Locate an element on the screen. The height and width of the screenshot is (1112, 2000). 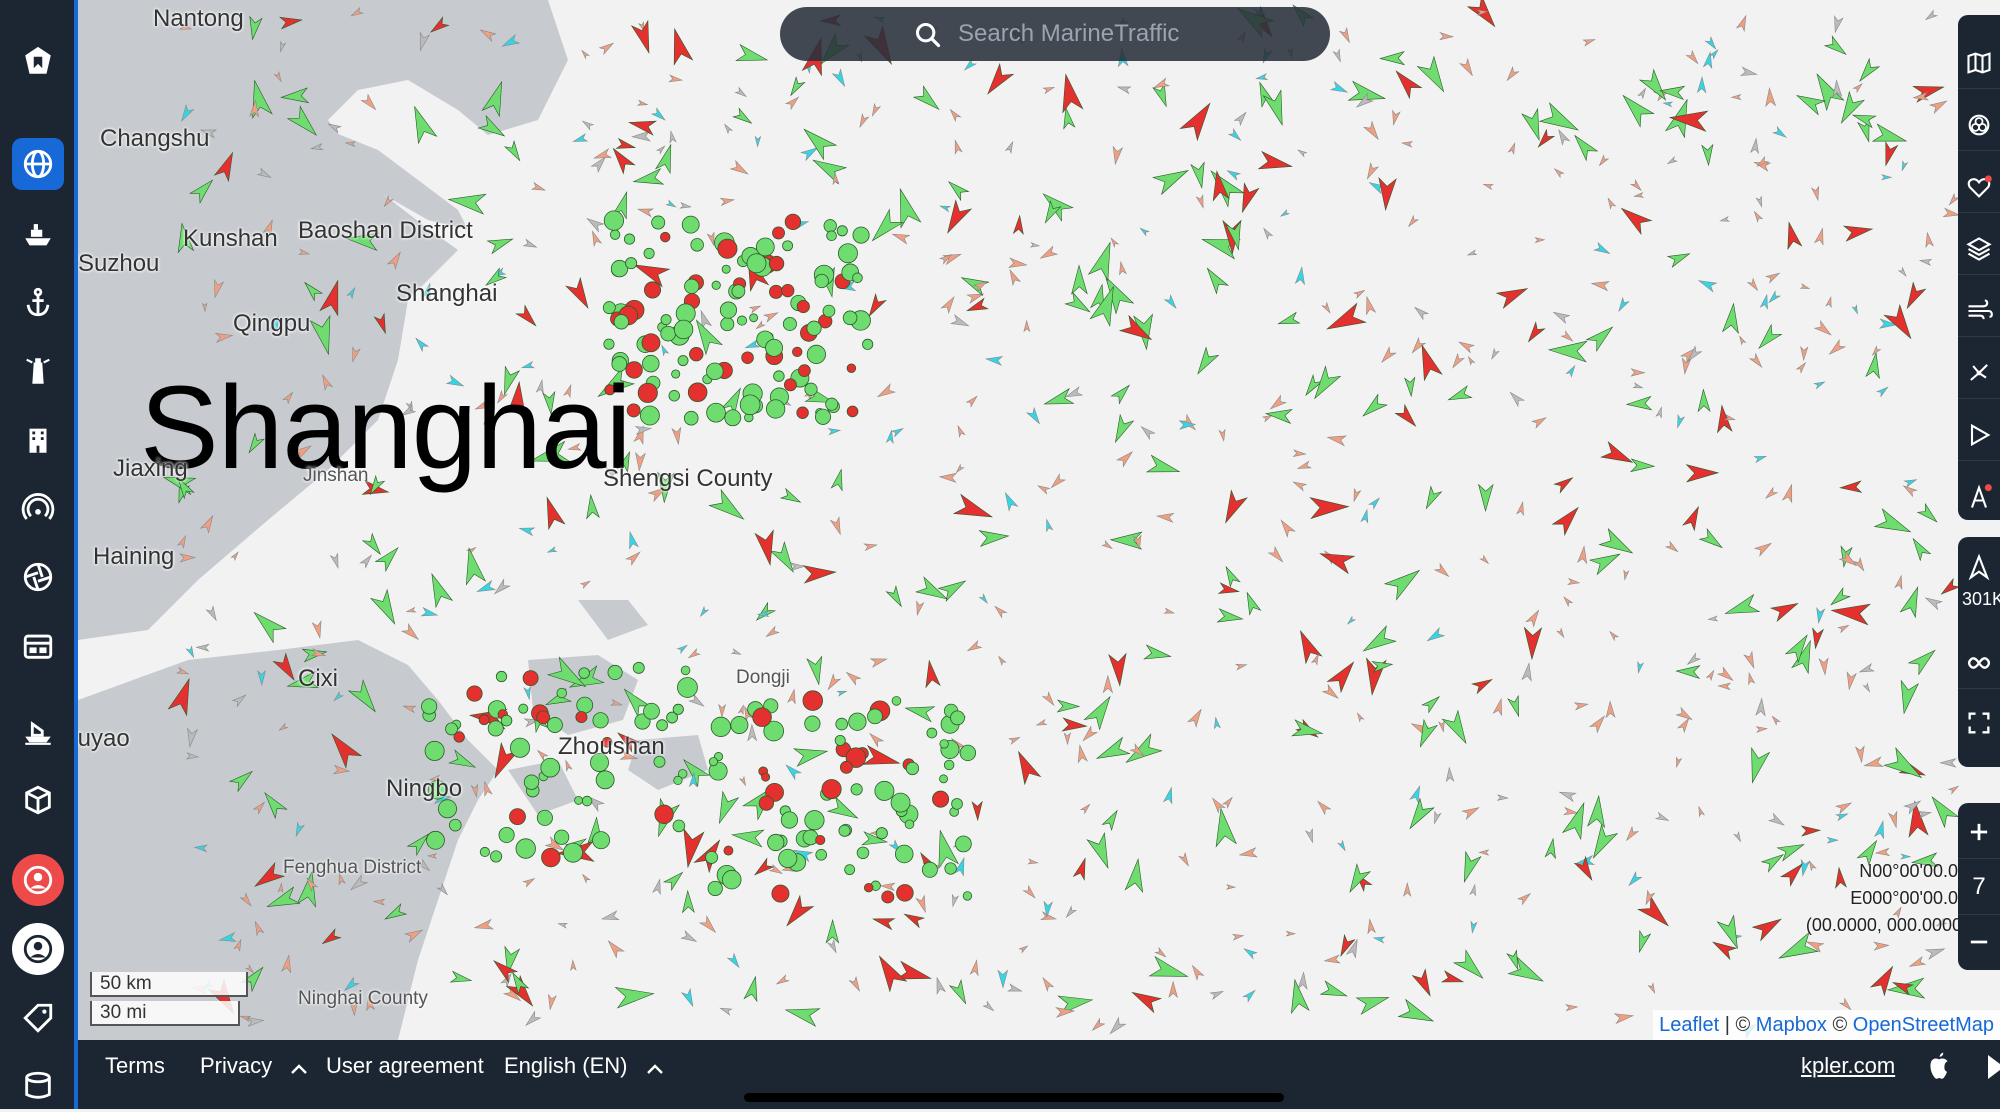
search-input is located at coordinates (1143, 34).